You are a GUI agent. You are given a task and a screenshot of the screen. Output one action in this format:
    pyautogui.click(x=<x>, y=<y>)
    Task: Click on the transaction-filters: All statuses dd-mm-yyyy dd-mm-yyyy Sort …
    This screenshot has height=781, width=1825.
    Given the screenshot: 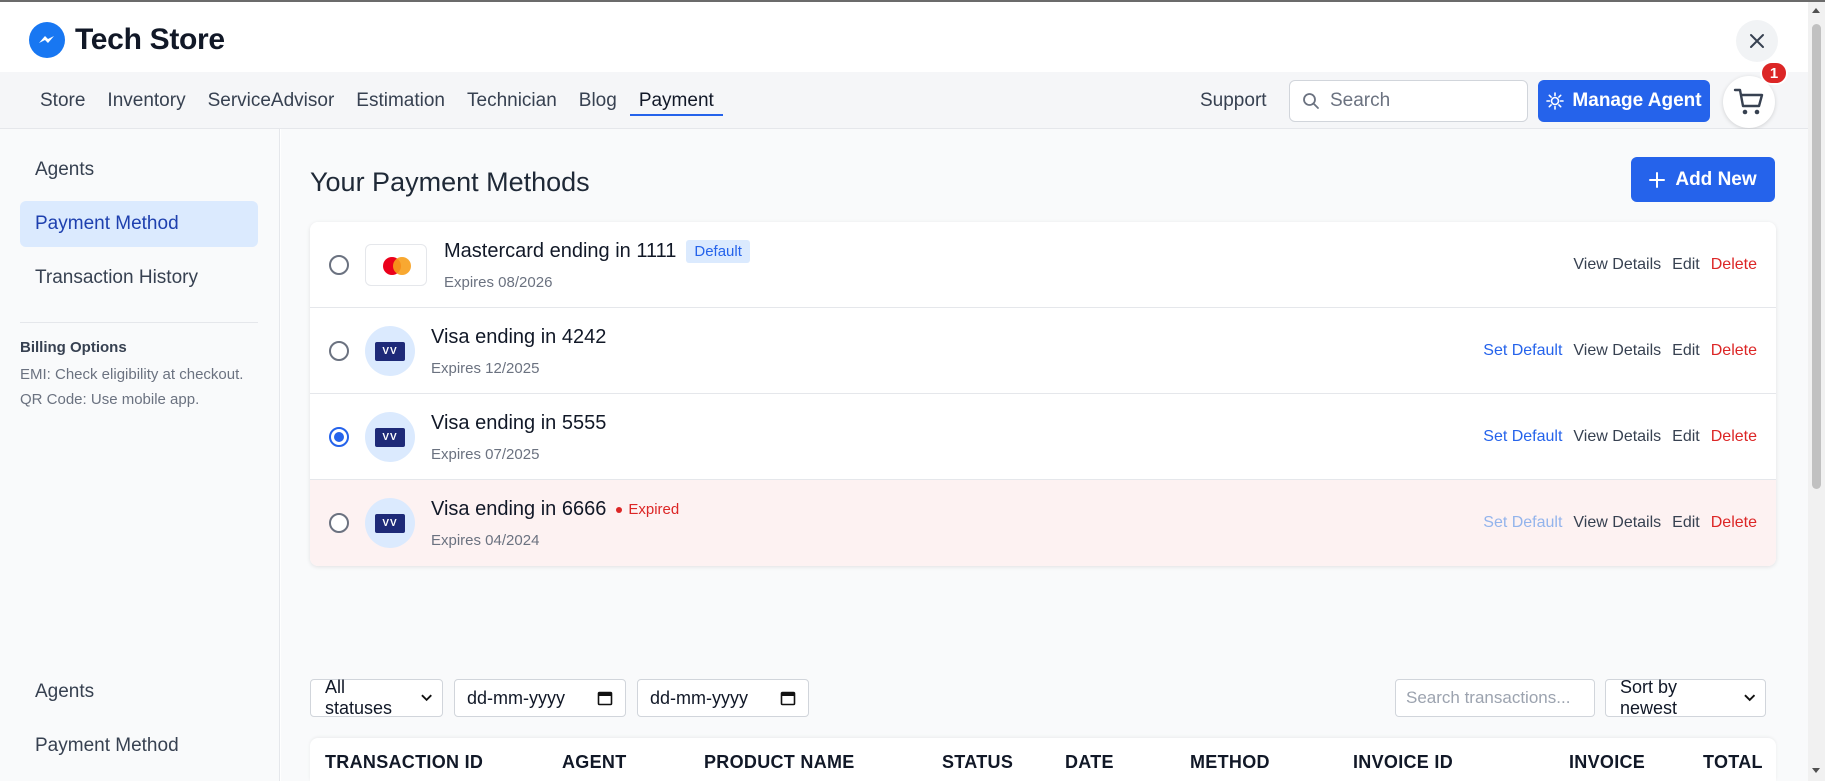 What is the action you would take?
    pyautogui.click(x=1043, y=697)
    